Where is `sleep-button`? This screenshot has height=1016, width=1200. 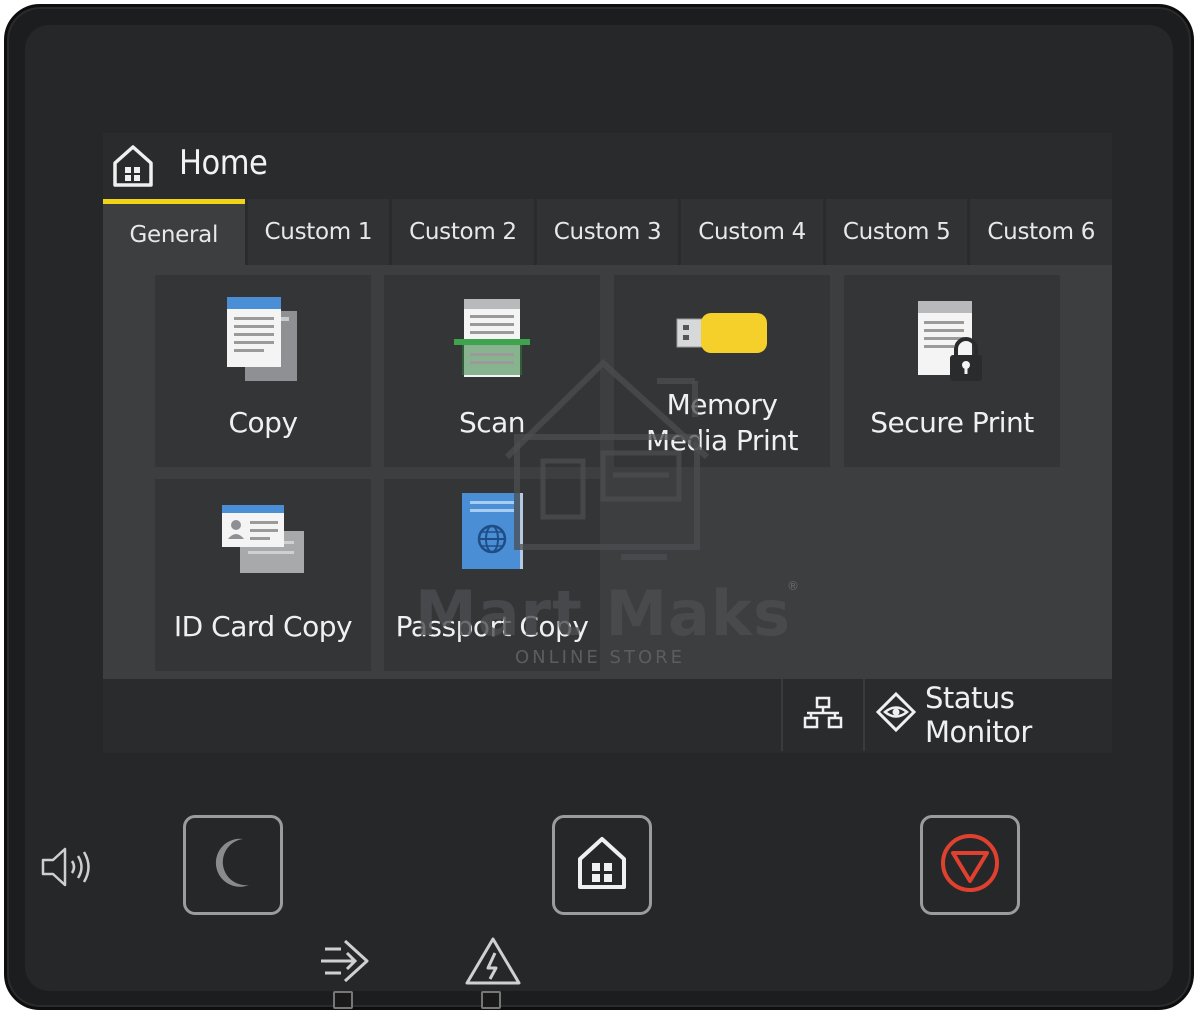
sleep-button is located at coordinates (233, 865).